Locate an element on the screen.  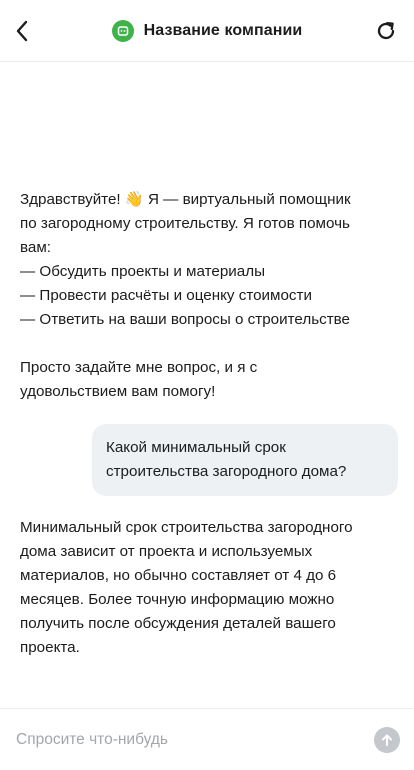
message-line: получить после обсуждения деталей вашего is located at coordinates (178, 623).